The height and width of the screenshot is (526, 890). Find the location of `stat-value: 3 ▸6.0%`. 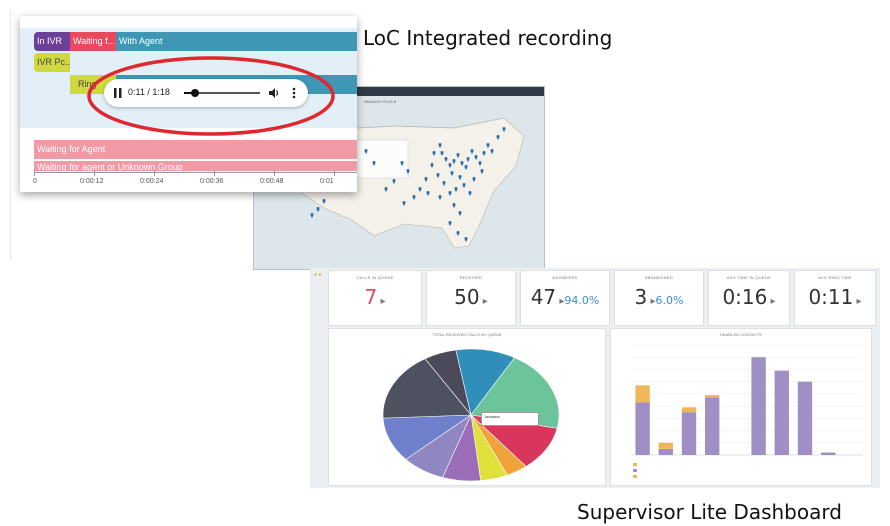

stat-value: 3 ▸6.0% is located at coordinates (659, 297).